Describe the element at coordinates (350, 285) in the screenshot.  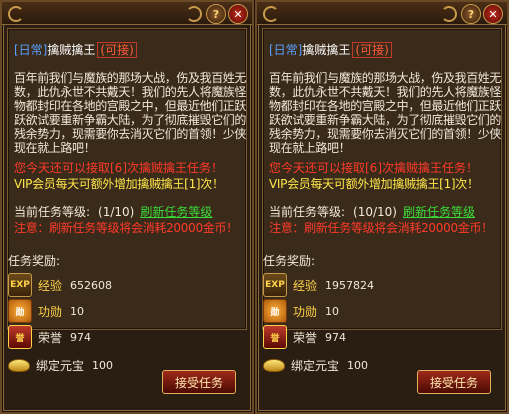
I see `reward-value: 1957824` at that location.